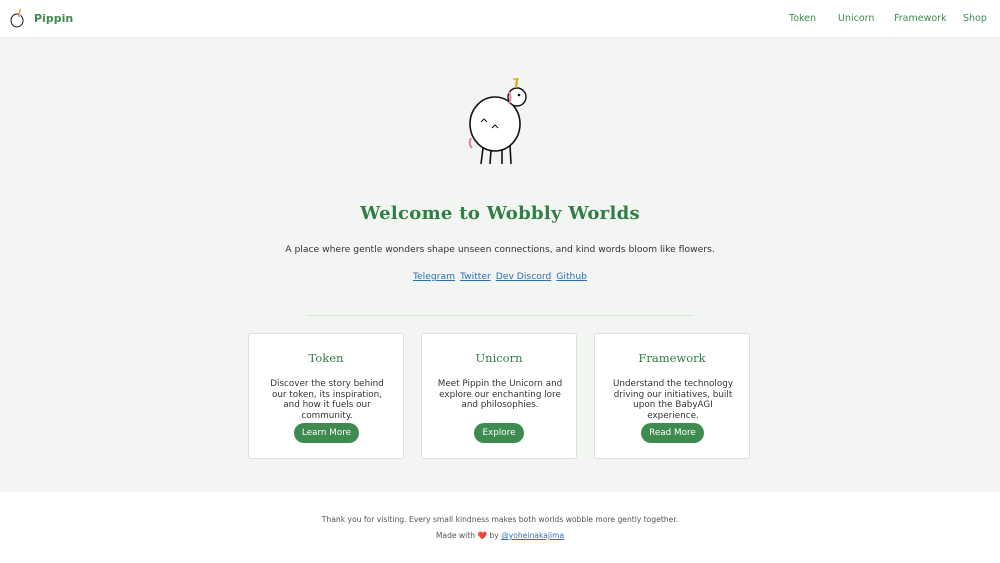 The height and width of the screenshot is (563, 1000). What do you see at coordinates (494, 535) in the screenshot?
I see `by-text: by` at bounding box center [494, 535].